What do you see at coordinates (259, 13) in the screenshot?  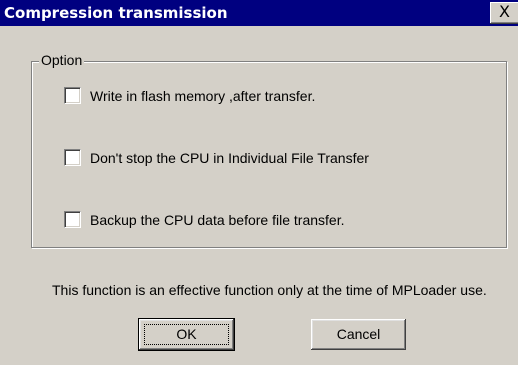 I see `title-bar: Compression transmission X` at bounding box center [259, 13].